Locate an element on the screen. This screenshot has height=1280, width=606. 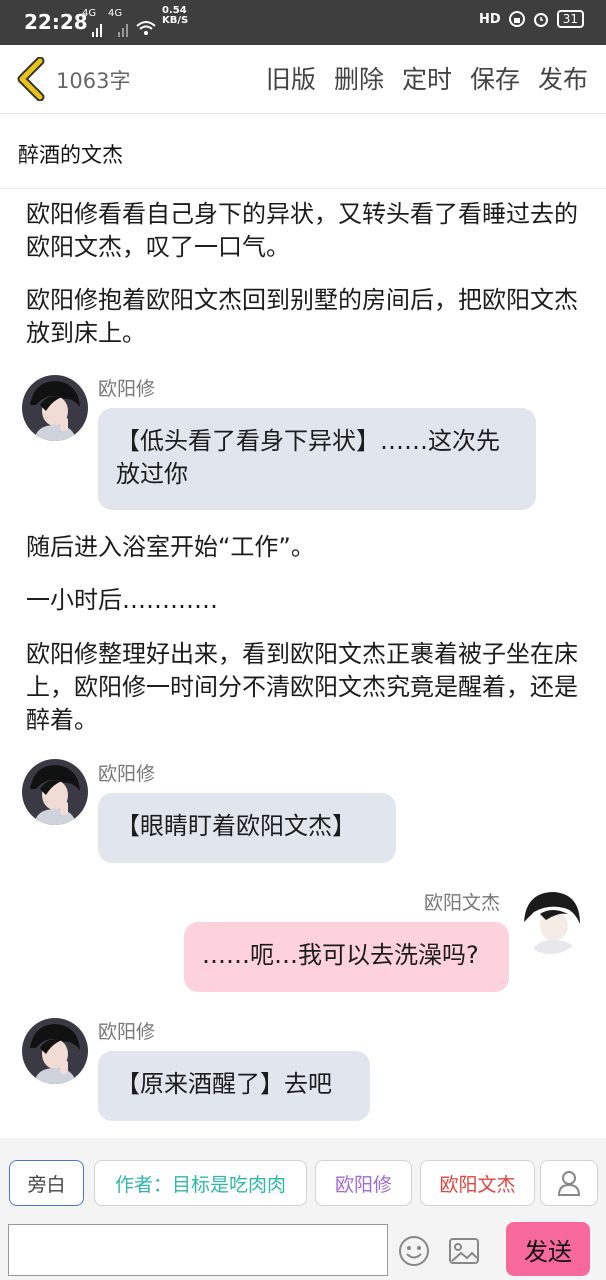
role-chip-ouyangxiu: 欧阳修 is located at coordinates (363, 1183).